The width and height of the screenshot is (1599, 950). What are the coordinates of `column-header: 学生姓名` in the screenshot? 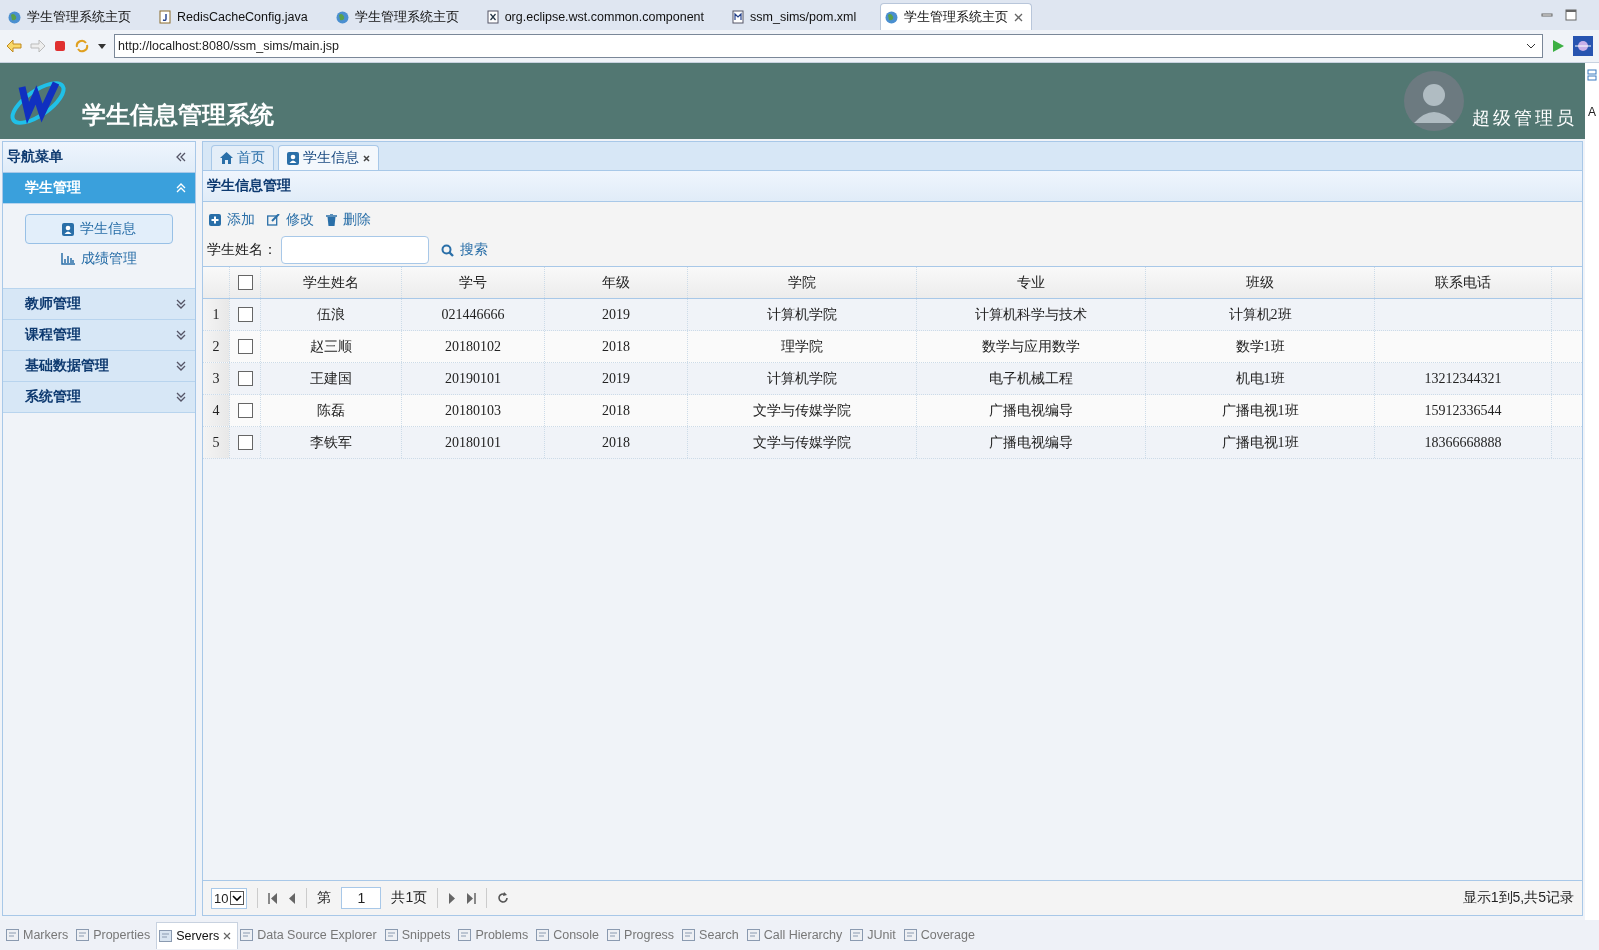 It's located at (331, 282).